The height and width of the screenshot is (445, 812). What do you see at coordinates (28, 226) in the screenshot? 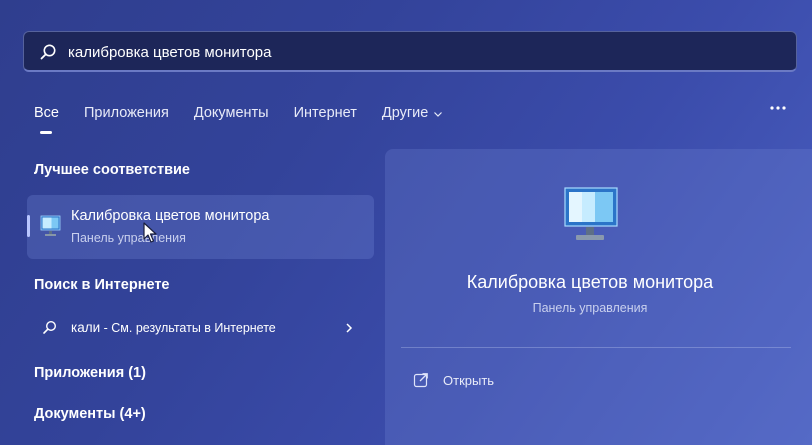
I see `selection-accent-bar` at bounding box center [28, 226].